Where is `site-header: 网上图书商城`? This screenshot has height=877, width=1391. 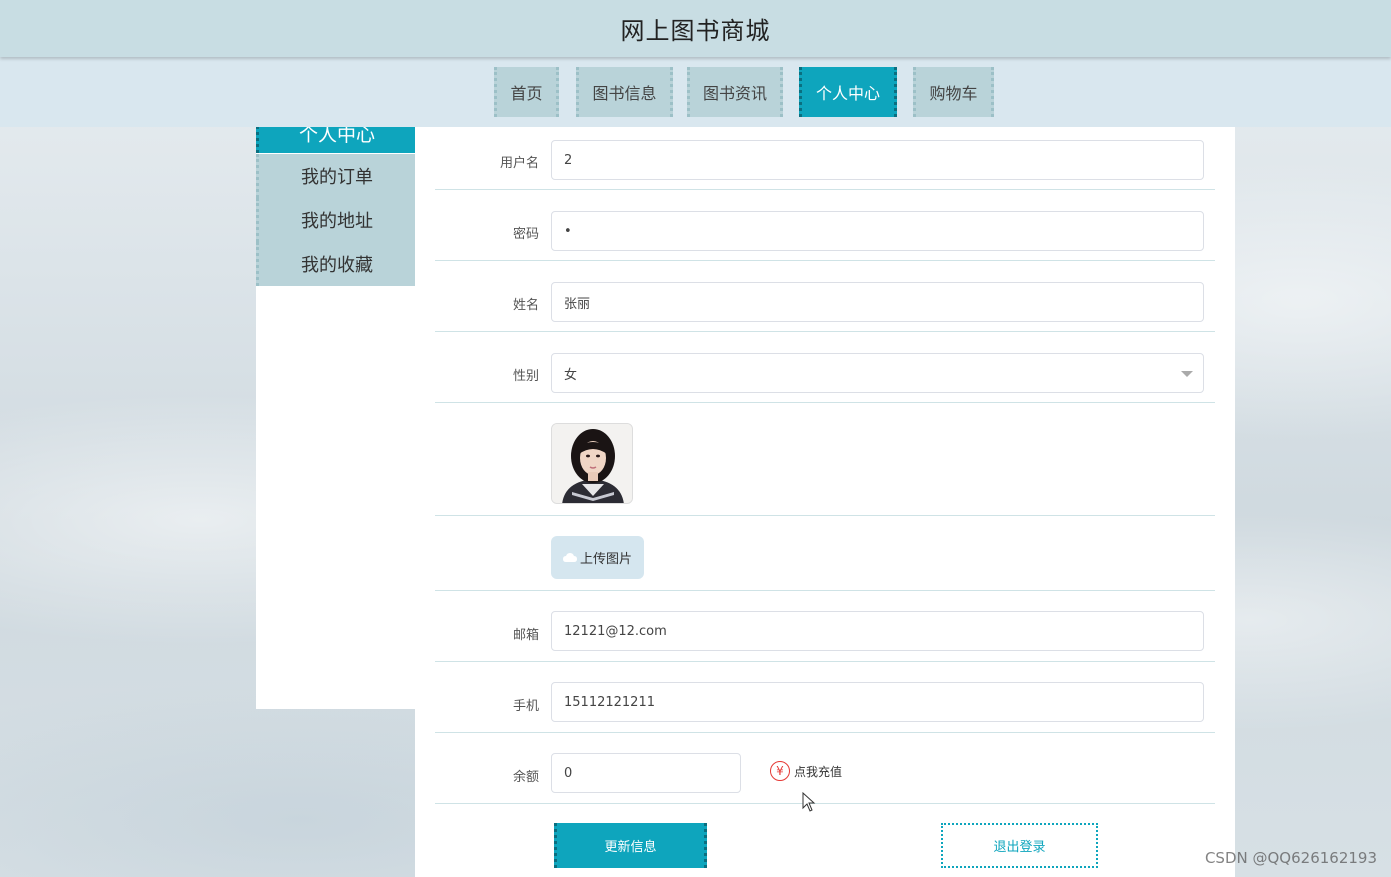
site-header: 网上图书商城 is located at coordinates (695, 28).